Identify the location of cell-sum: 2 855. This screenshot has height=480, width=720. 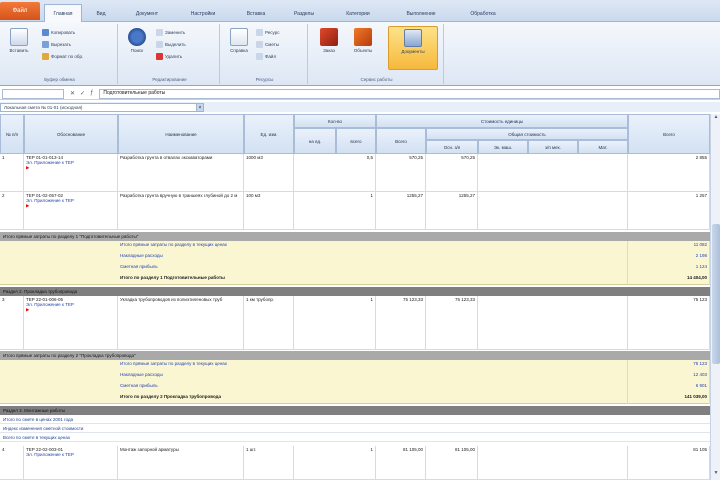
(669, 173).